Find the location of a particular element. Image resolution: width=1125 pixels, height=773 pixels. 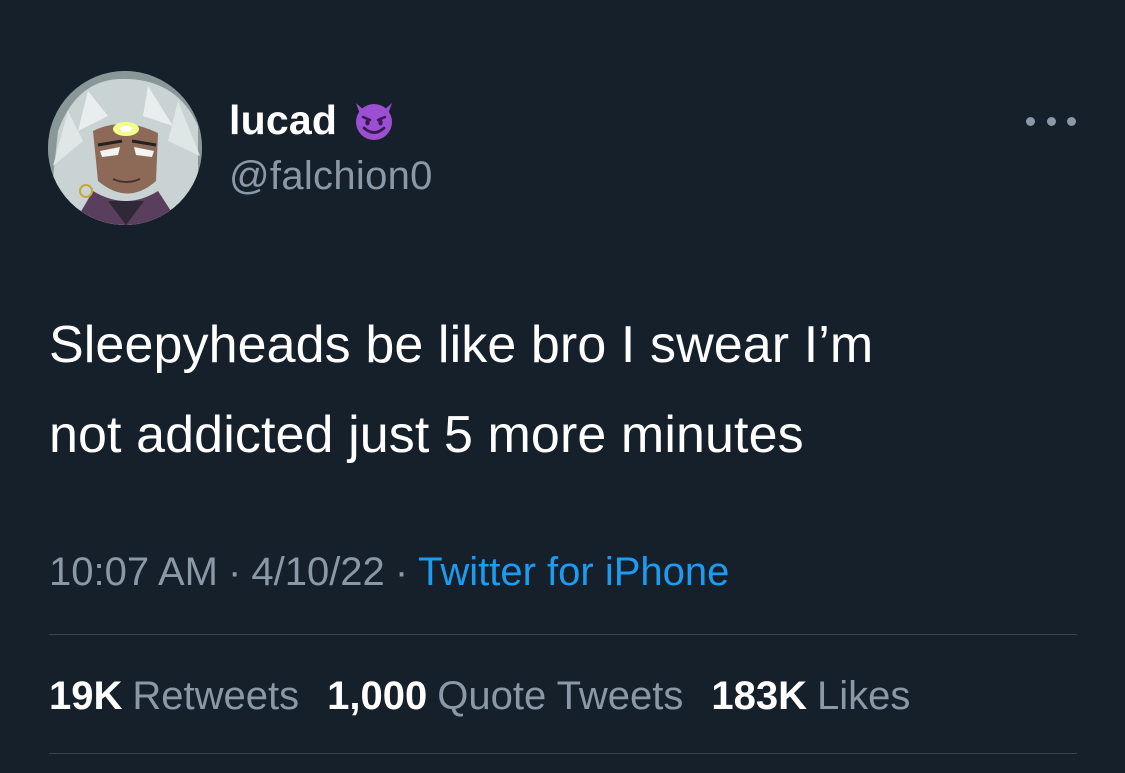

user-name-row: lucad is located at coordinates (313, 120).